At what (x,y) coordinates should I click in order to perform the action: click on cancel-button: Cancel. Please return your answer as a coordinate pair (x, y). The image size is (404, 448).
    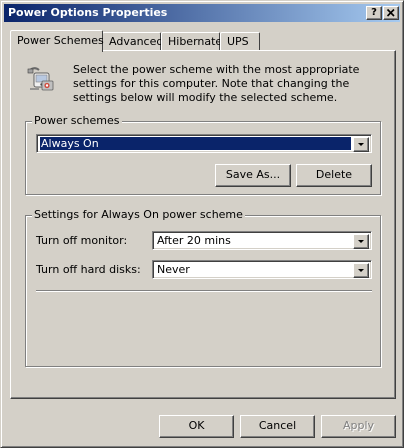
    Looking at the image, I should click on (277, 426).